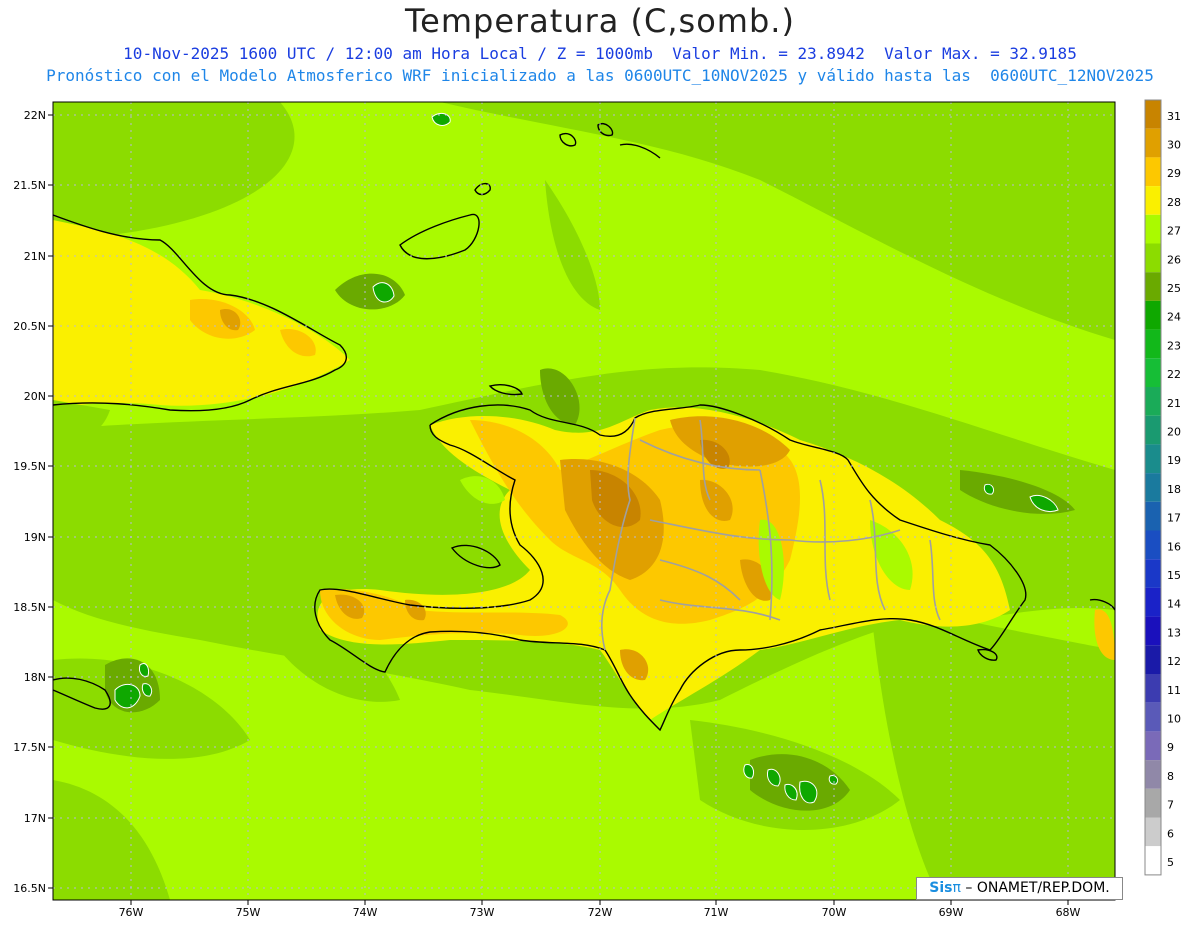  I want to click on colorbar-label: 27, so click(1174, 231).